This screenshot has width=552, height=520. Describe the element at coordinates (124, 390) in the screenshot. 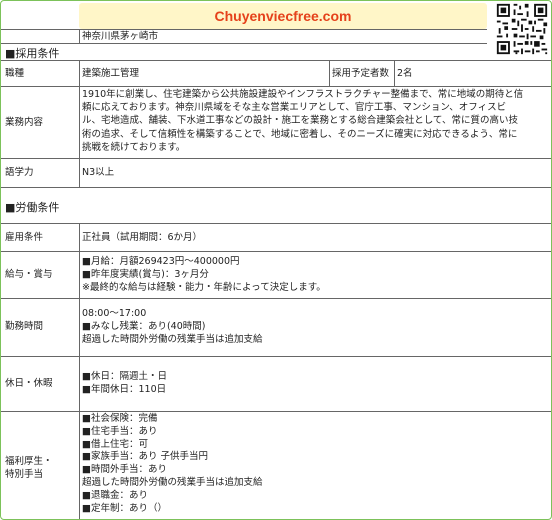

I see `holidays-line: ■年間休日：110日` at that location.